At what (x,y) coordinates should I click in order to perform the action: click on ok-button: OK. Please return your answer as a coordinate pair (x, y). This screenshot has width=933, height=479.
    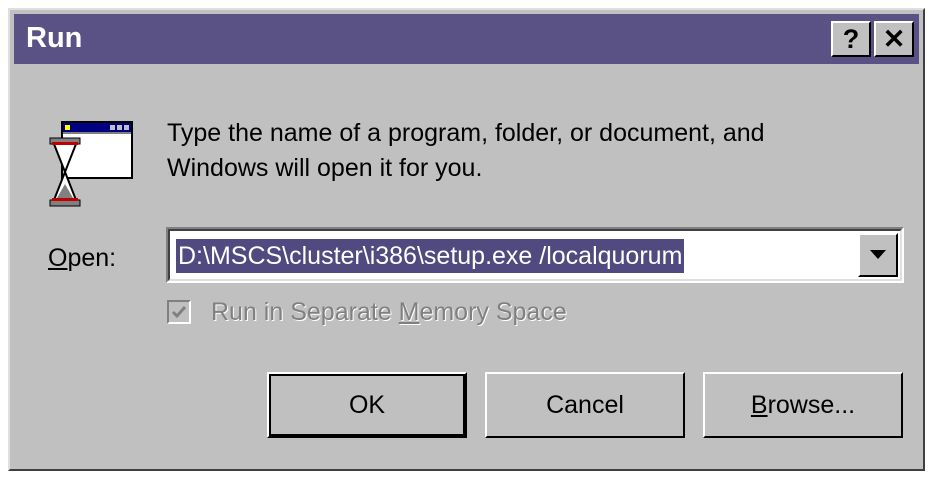
    Looking at the image, I should click on (367, 405).